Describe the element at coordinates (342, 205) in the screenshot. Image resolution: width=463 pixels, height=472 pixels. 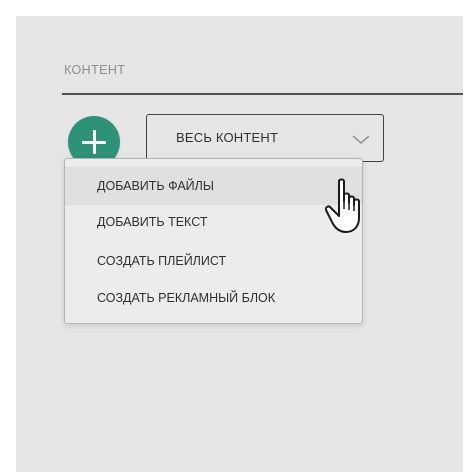
I see `hand-pointer-icon` at that location.